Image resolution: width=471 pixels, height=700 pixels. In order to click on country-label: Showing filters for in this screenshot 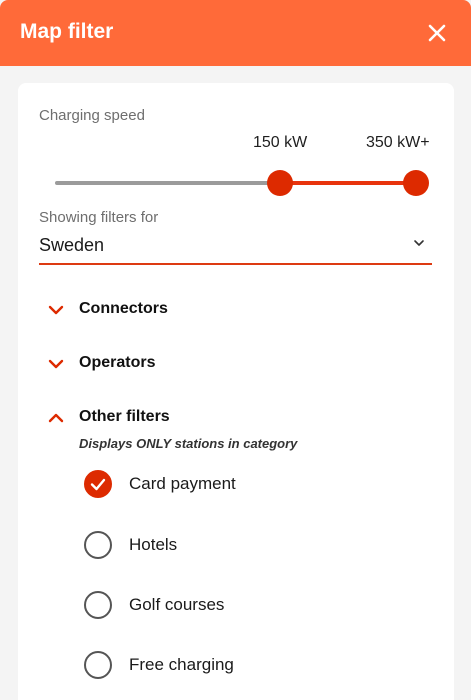, I will do `click(99, 217)`.